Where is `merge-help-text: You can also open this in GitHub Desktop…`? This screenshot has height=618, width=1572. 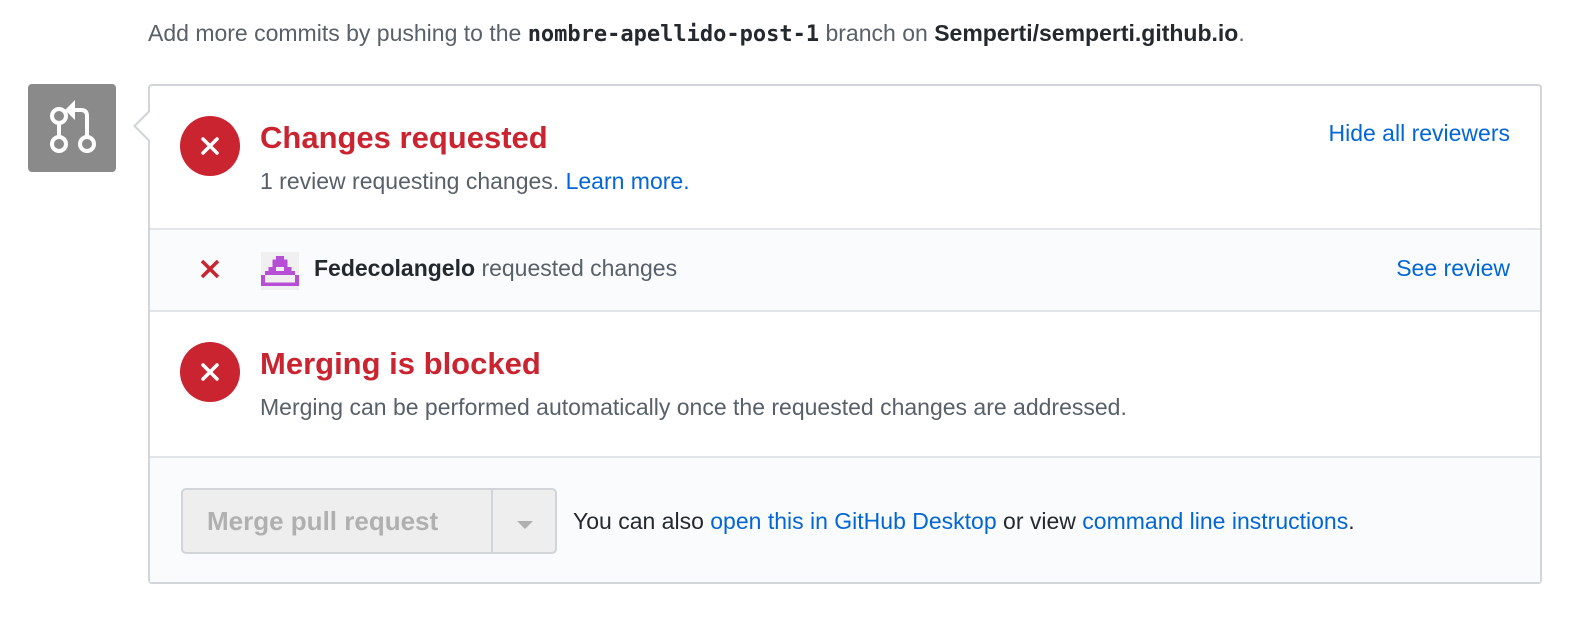 merge-help-text: You can also open this in GitHub Desktop… is located at coordinates (964, 521).